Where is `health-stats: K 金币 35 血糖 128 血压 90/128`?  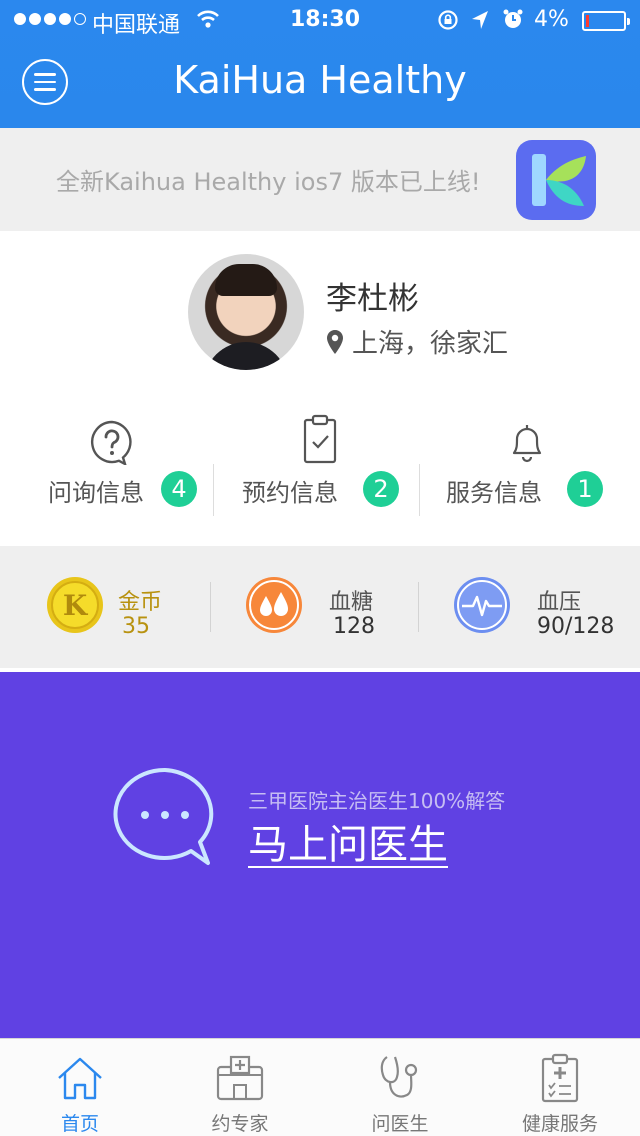 health-stats: K 金币 35 血糖 128 血压 90/128 is located at coordinates (320, 607).